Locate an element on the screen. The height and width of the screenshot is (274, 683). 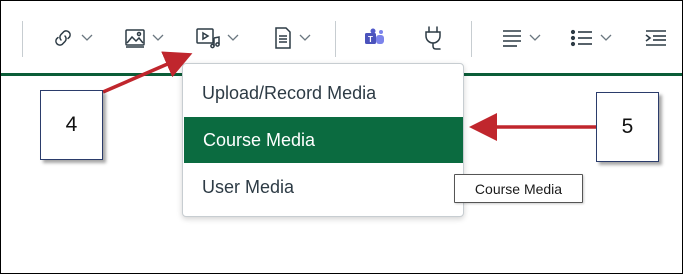
image-icon is located at coordinates (135, 38).